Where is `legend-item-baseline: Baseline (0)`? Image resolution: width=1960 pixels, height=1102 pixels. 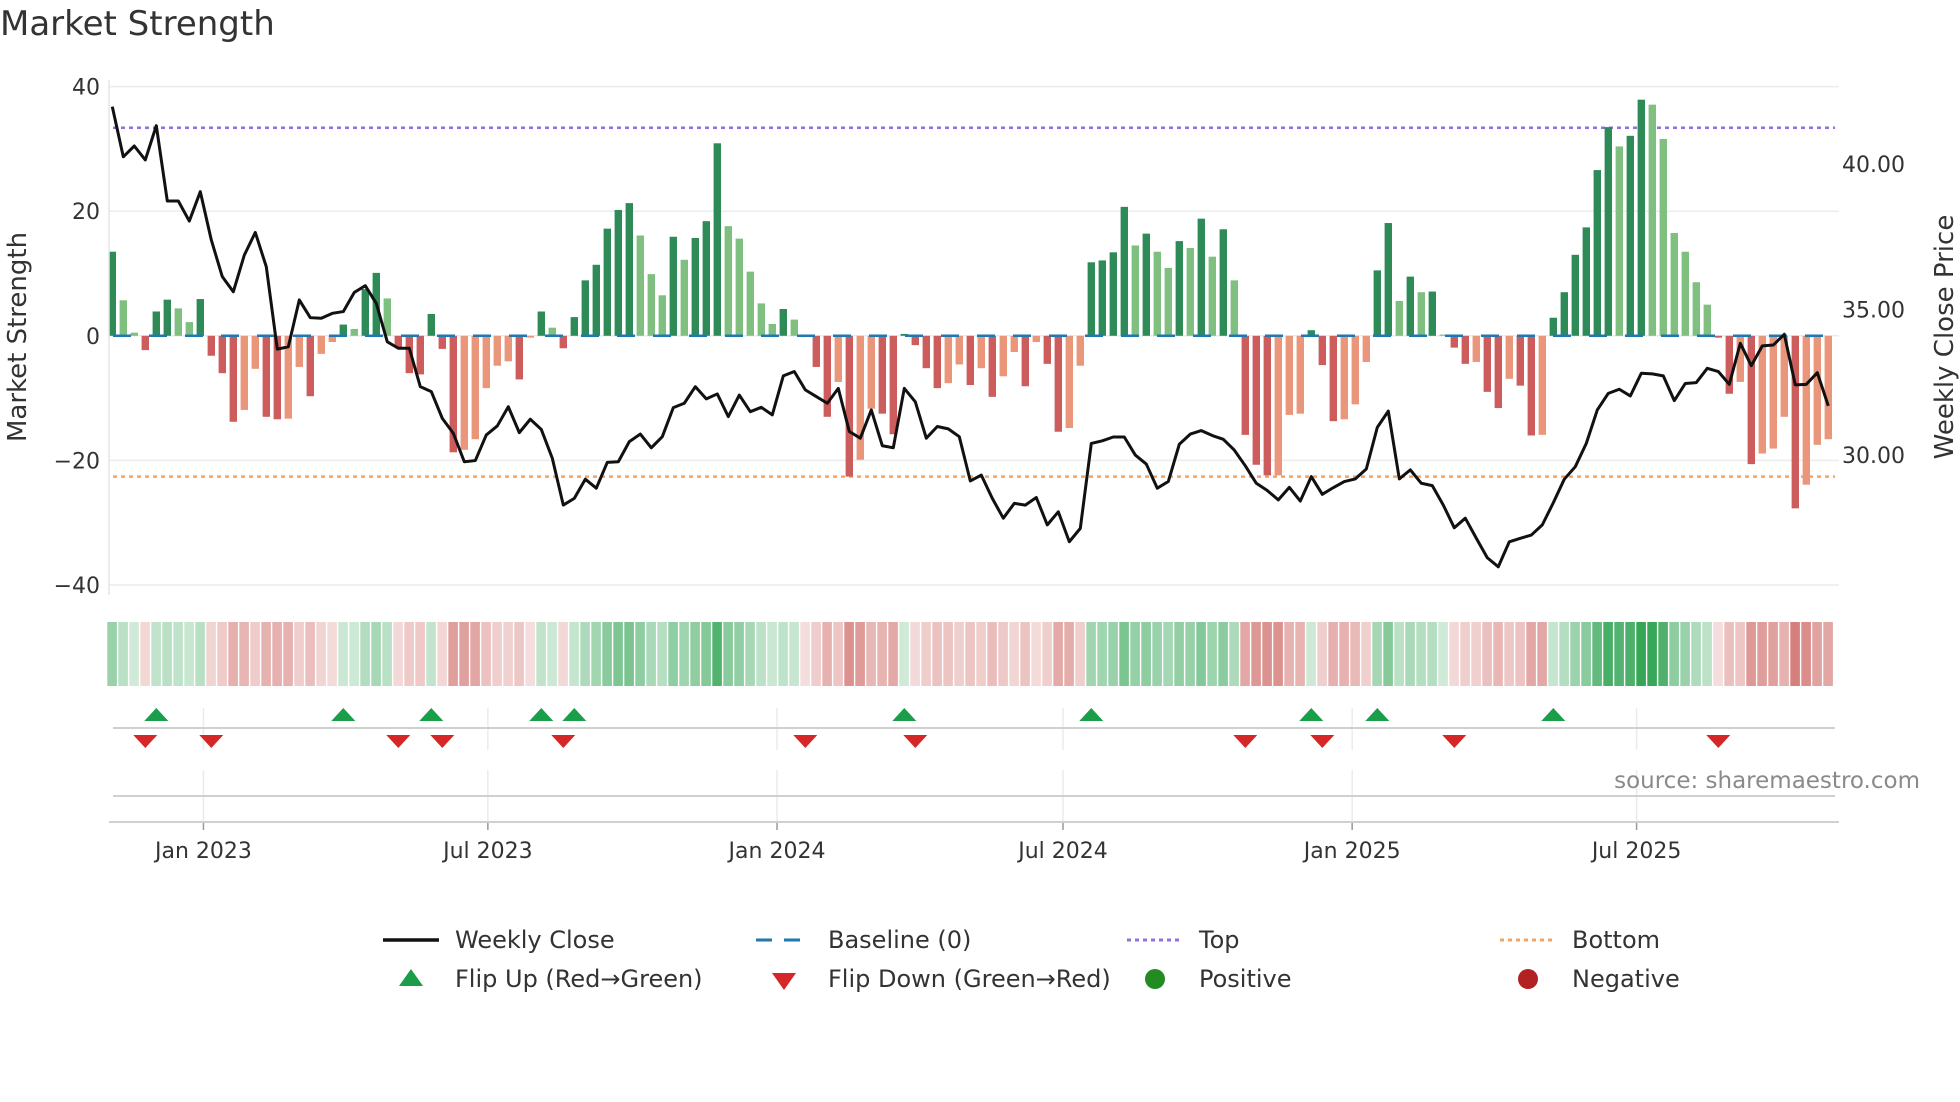 legend-item-baseline: Baseline (0) is located at coordinates (862, 940).